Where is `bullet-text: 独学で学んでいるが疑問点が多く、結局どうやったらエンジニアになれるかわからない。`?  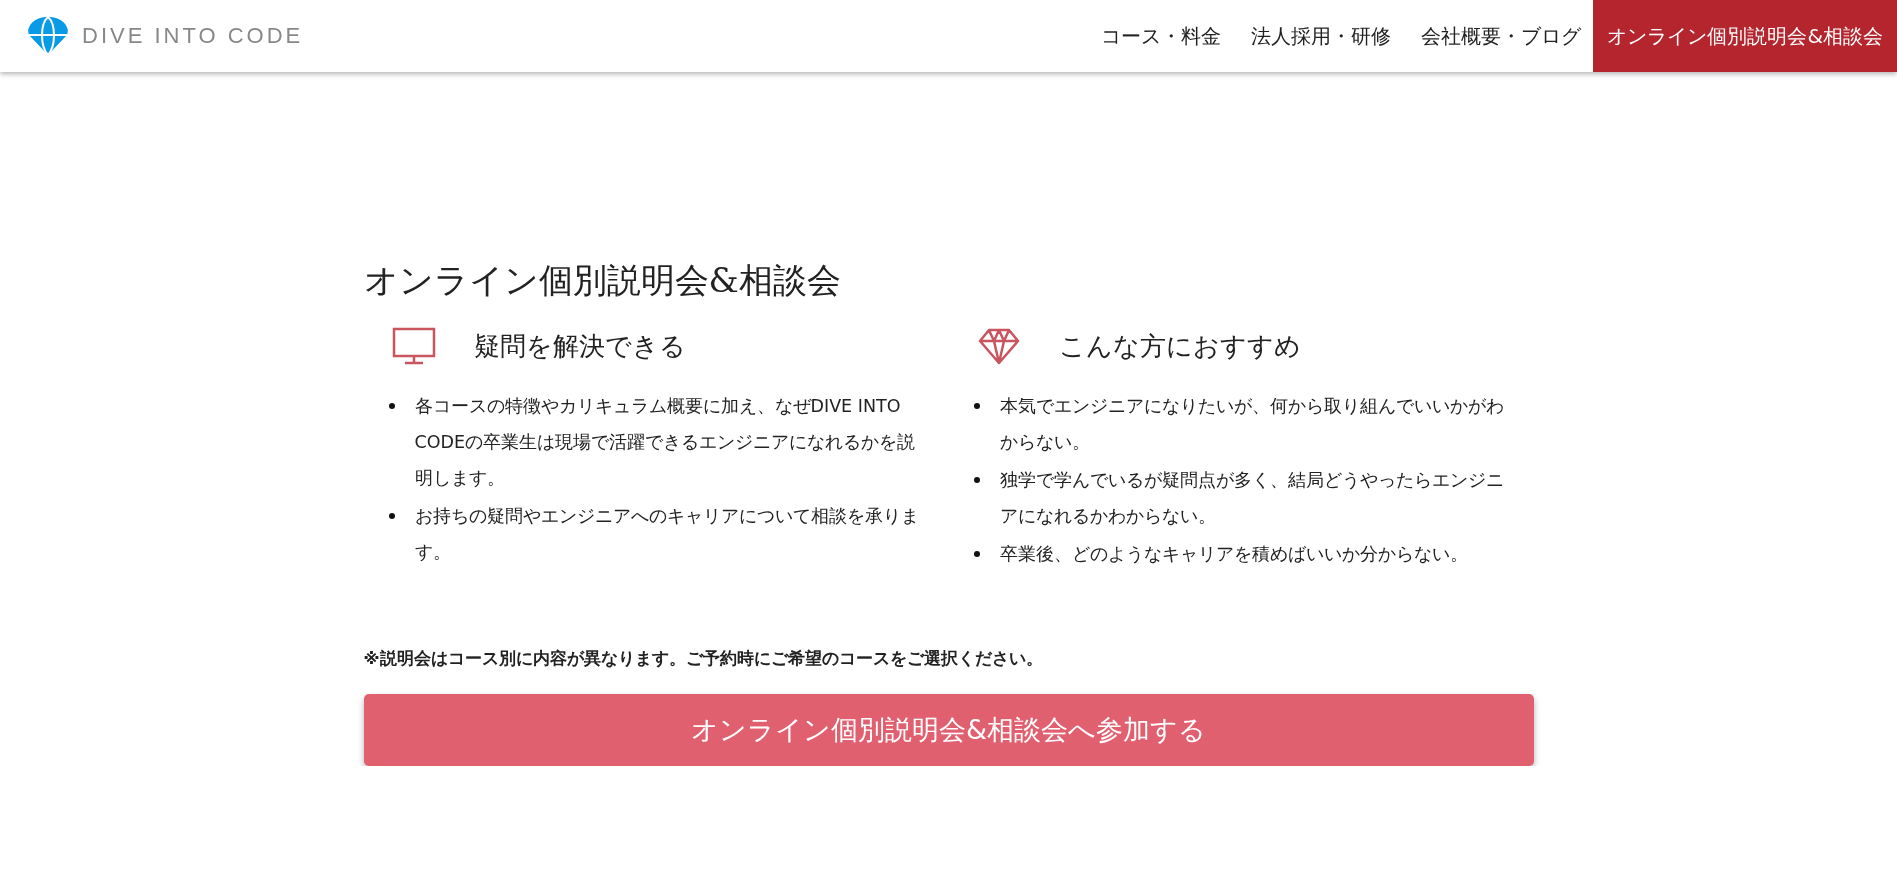
bullet-text: 独学で学んでいるが疑問点が多く、結局どうやったらエンジニアになれるかわからない。 is located at coordinates (1252, 498).